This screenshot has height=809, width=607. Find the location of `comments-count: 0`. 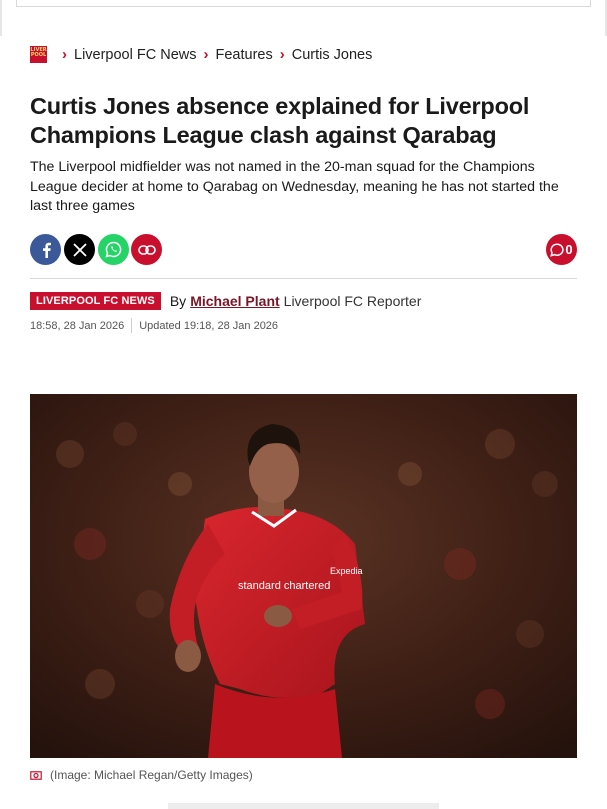

comments-count: 0 is located at coordinates (569, 249).